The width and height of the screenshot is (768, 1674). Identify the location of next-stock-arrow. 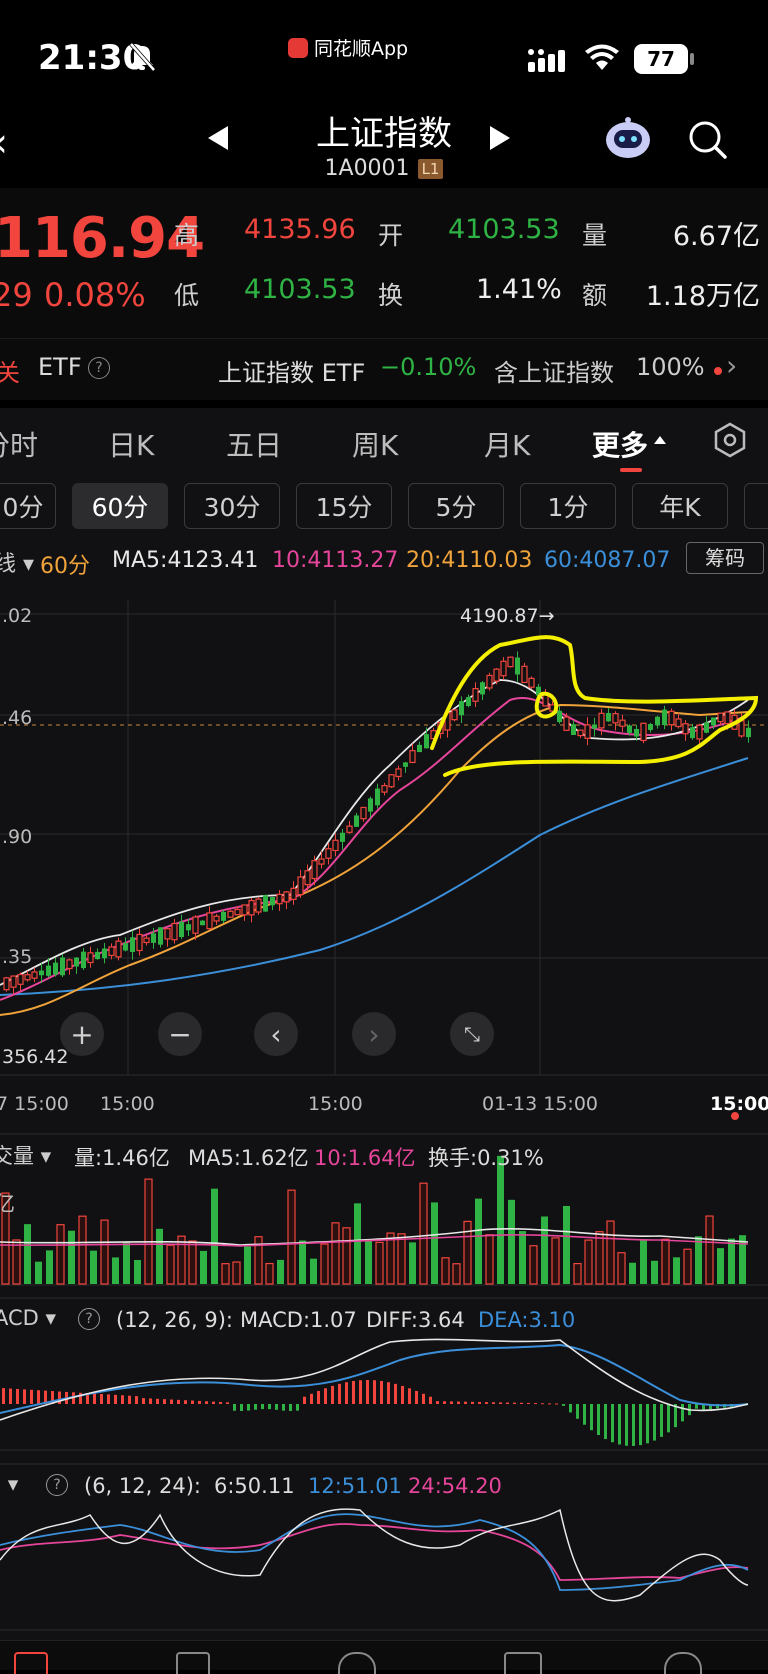
(500, 140).